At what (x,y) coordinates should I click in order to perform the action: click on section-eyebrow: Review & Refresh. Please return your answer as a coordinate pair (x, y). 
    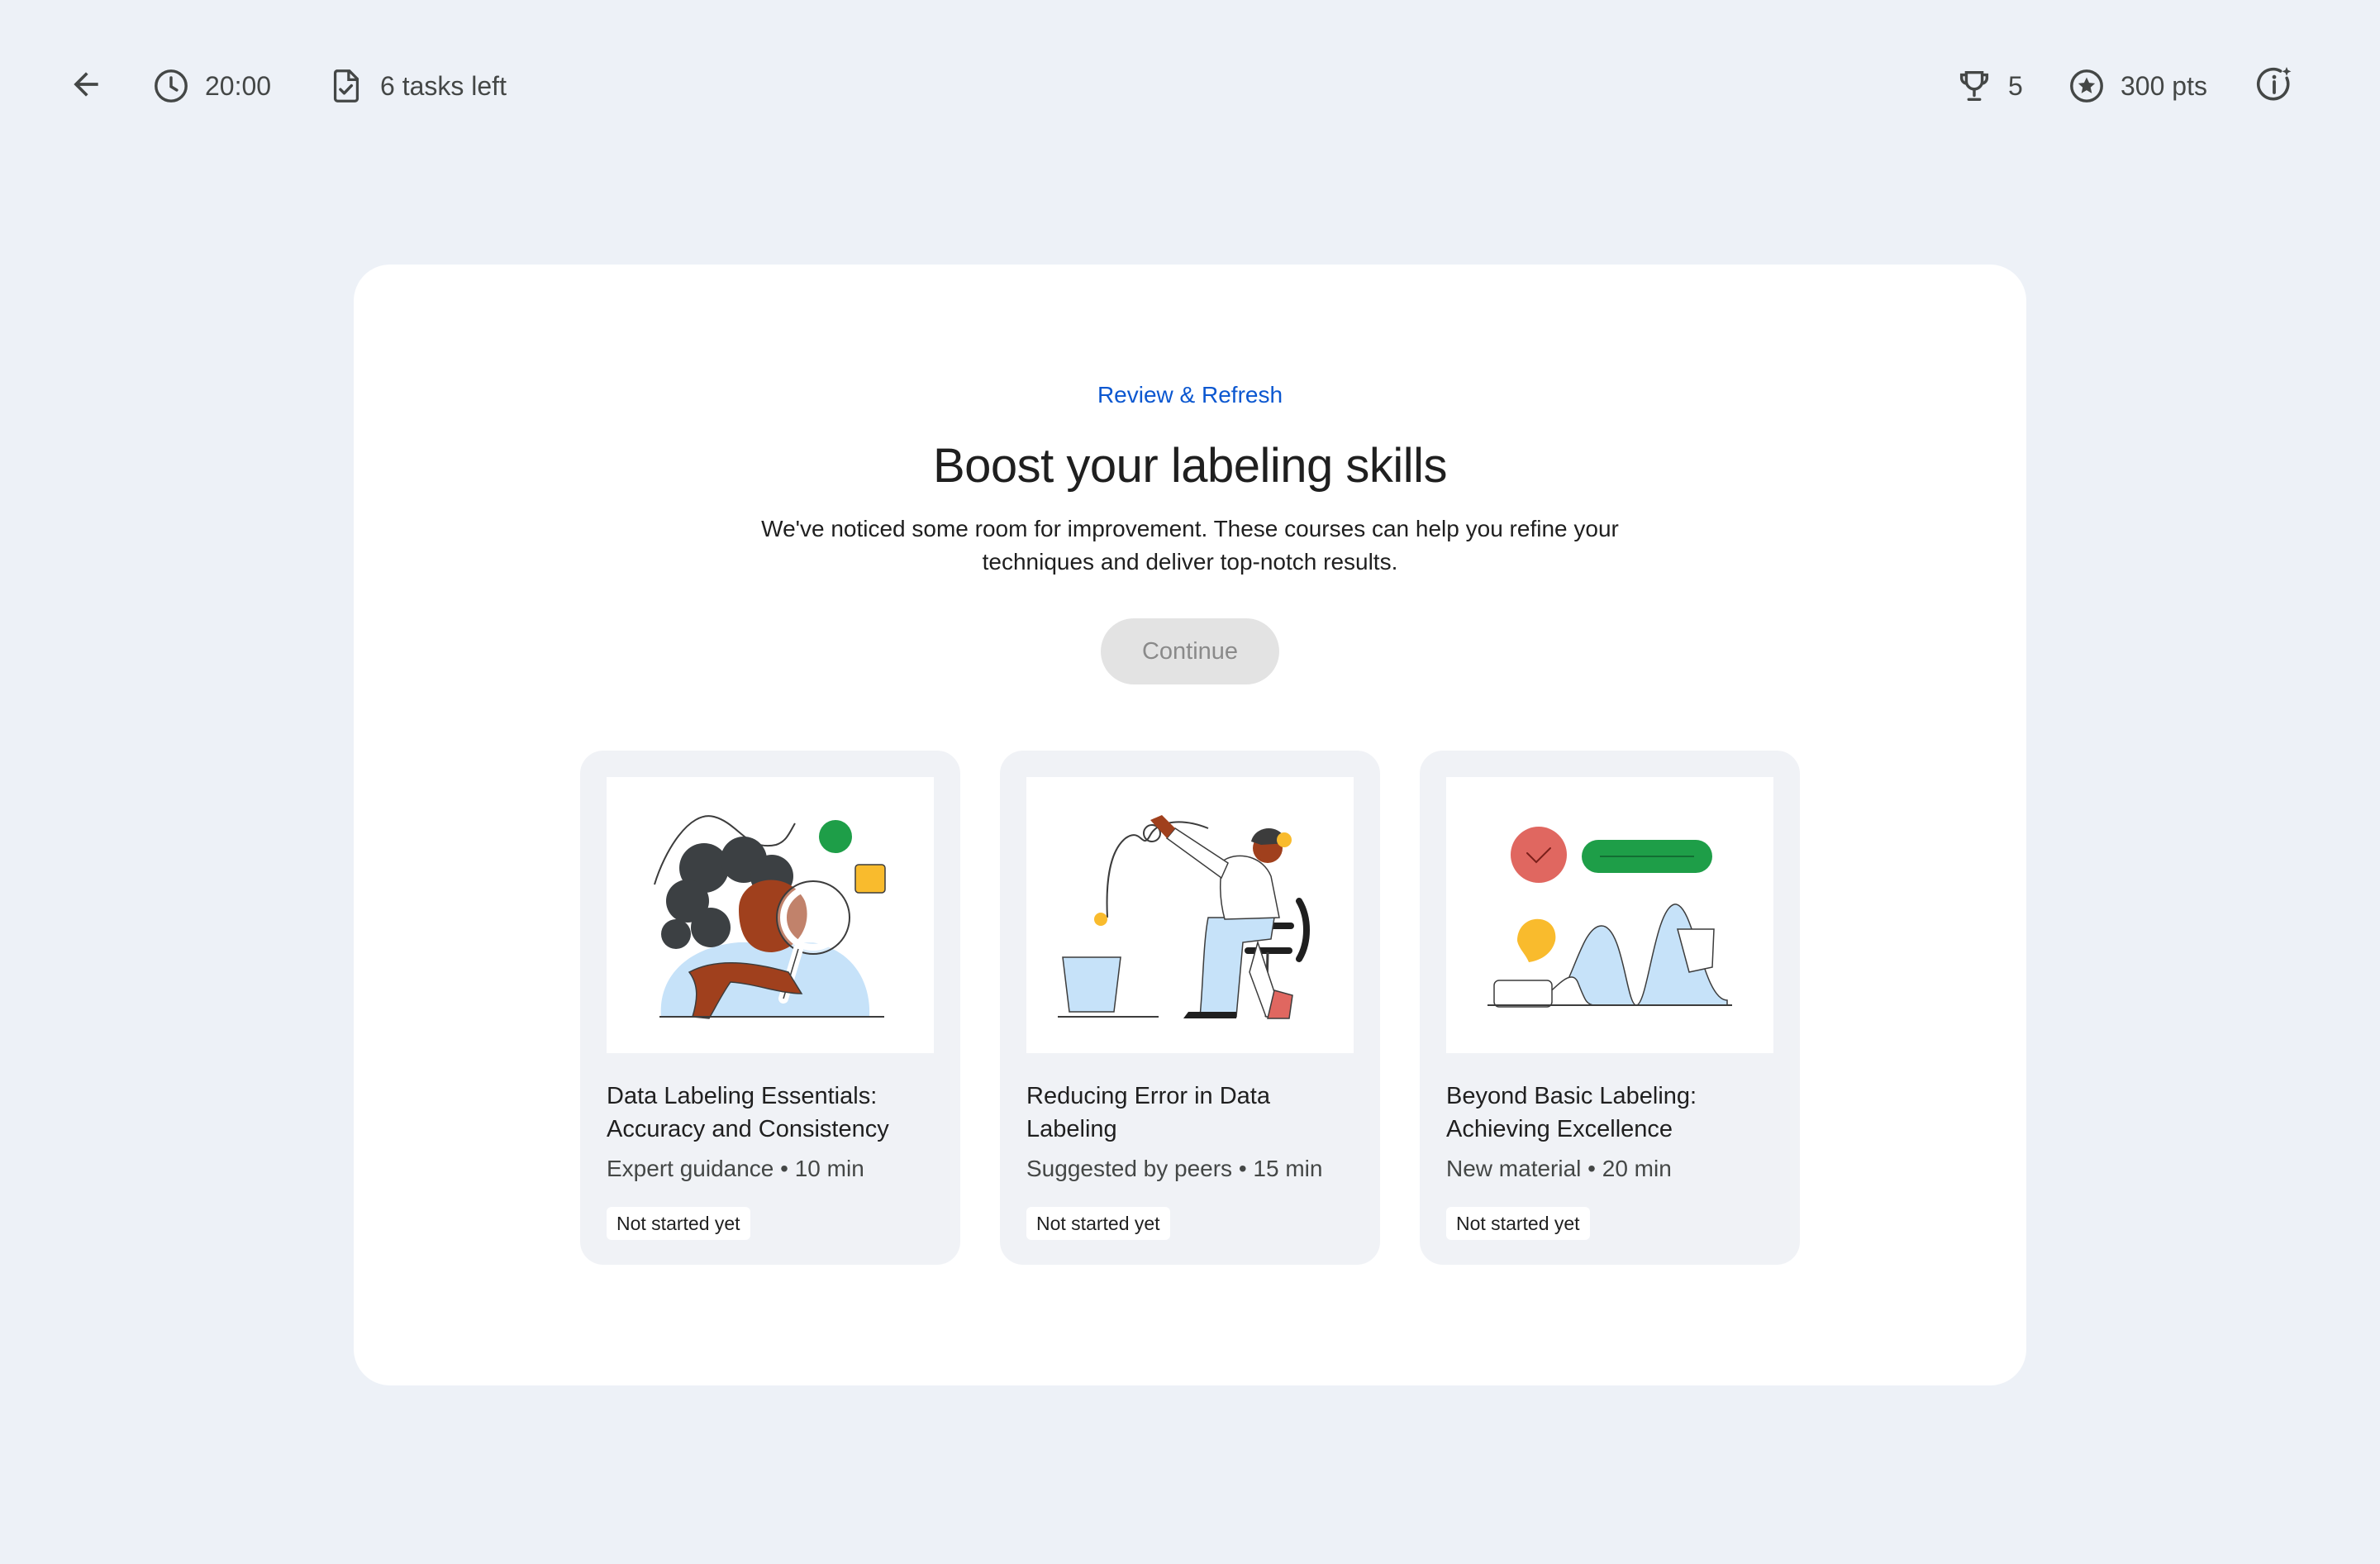
    Looking at the image, I should click on (1190, 395).